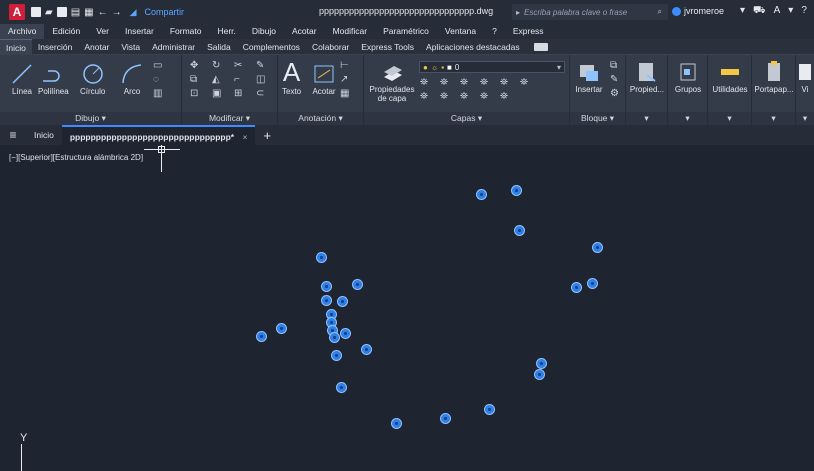 The width and height of the screenshot is (814, 471). I want to click on panel-label-clipboard: ▾, so click(773, 118).